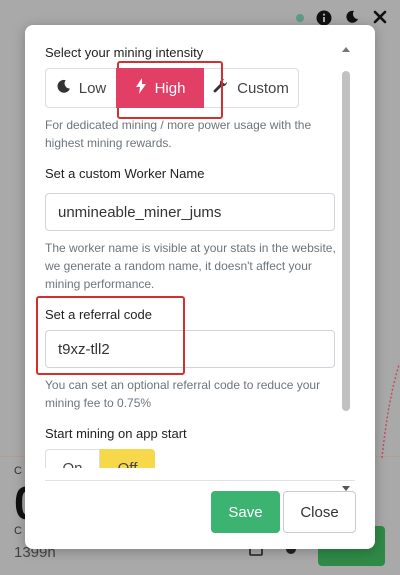 This screenshot has width=400, height=575. What do you see at coordinates (92, 88) in the screenshot?
I see `intensity-low-label: Low` at bounding box center [92, 88].